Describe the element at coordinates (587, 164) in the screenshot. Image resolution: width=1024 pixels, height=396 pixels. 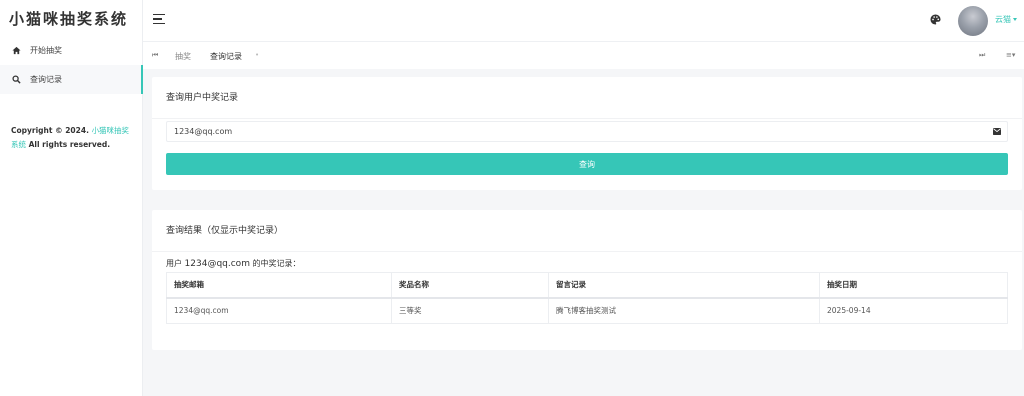
I see `query-button: 查询` at that location.